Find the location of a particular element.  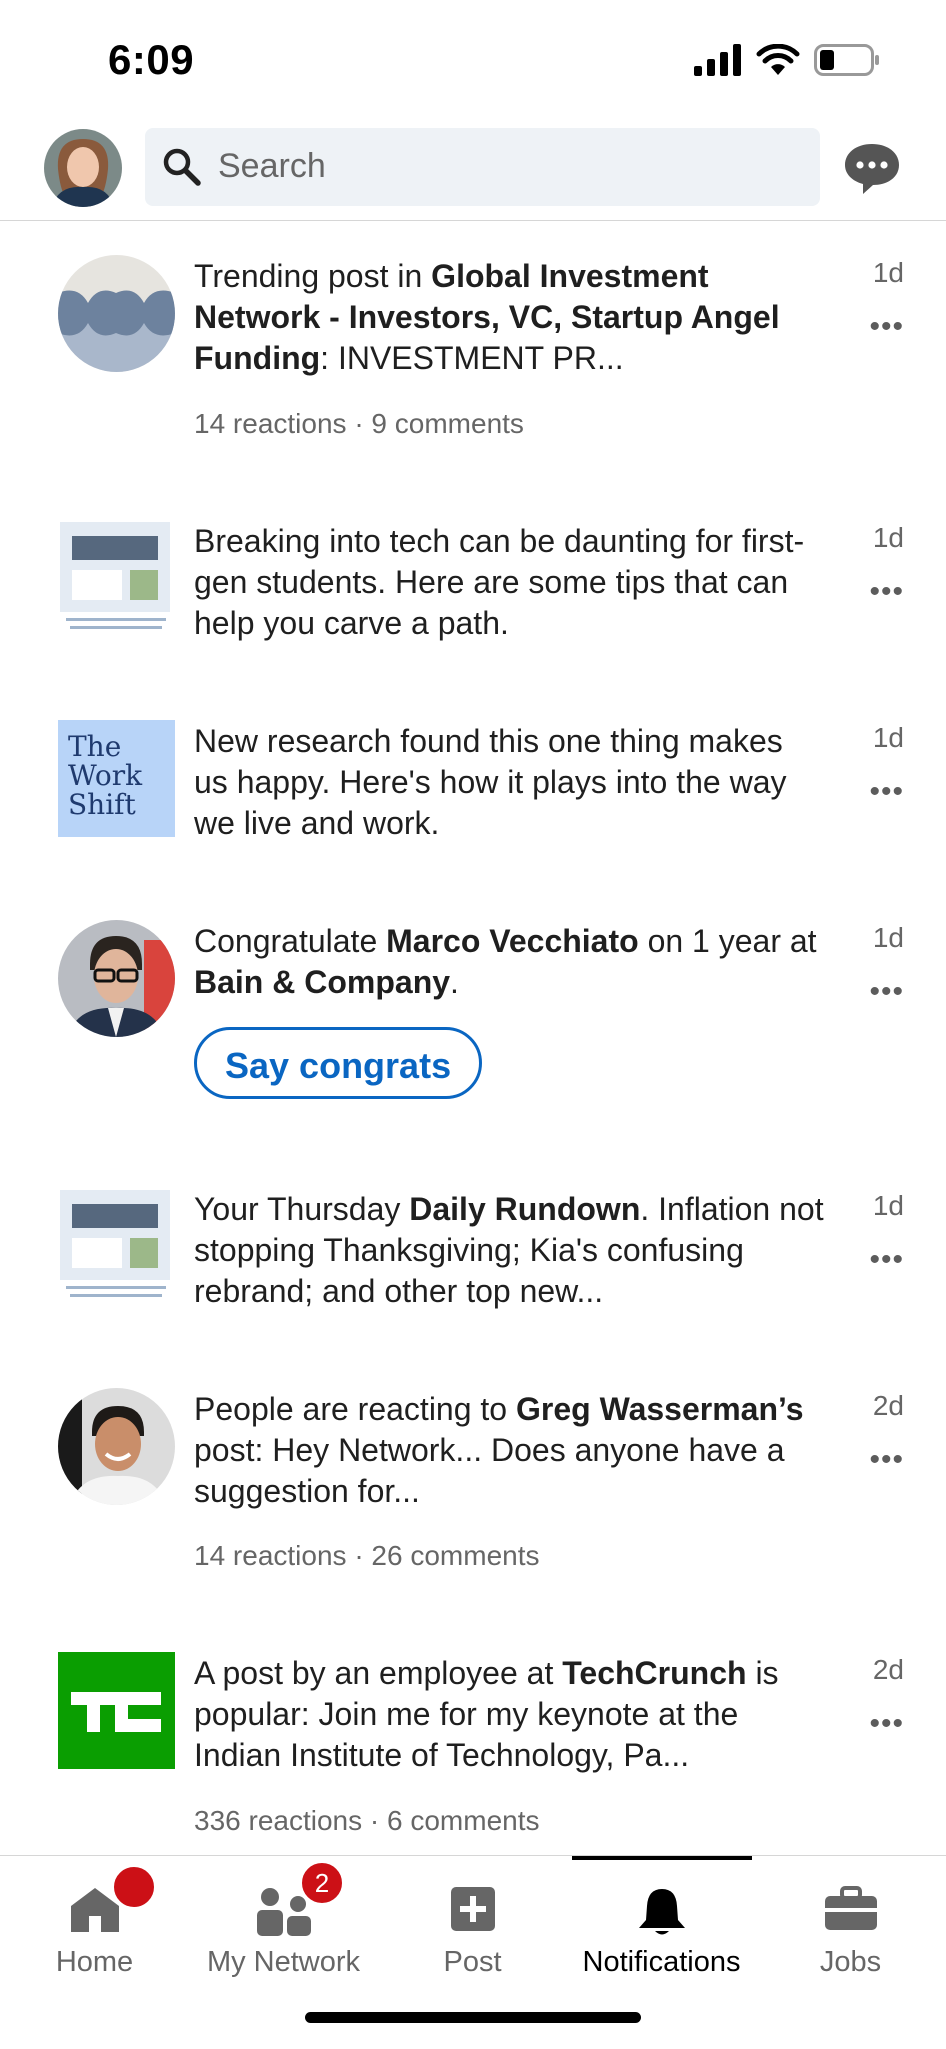

nav-post: Post is located at coordinates (472, 1921).